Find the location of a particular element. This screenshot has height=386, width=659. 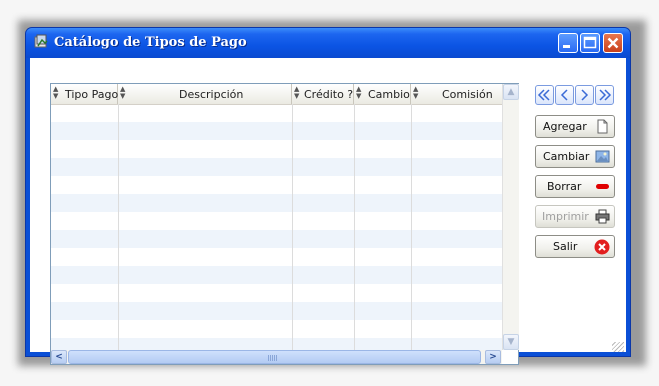

maximize-button is located at coordinates (590, 43).